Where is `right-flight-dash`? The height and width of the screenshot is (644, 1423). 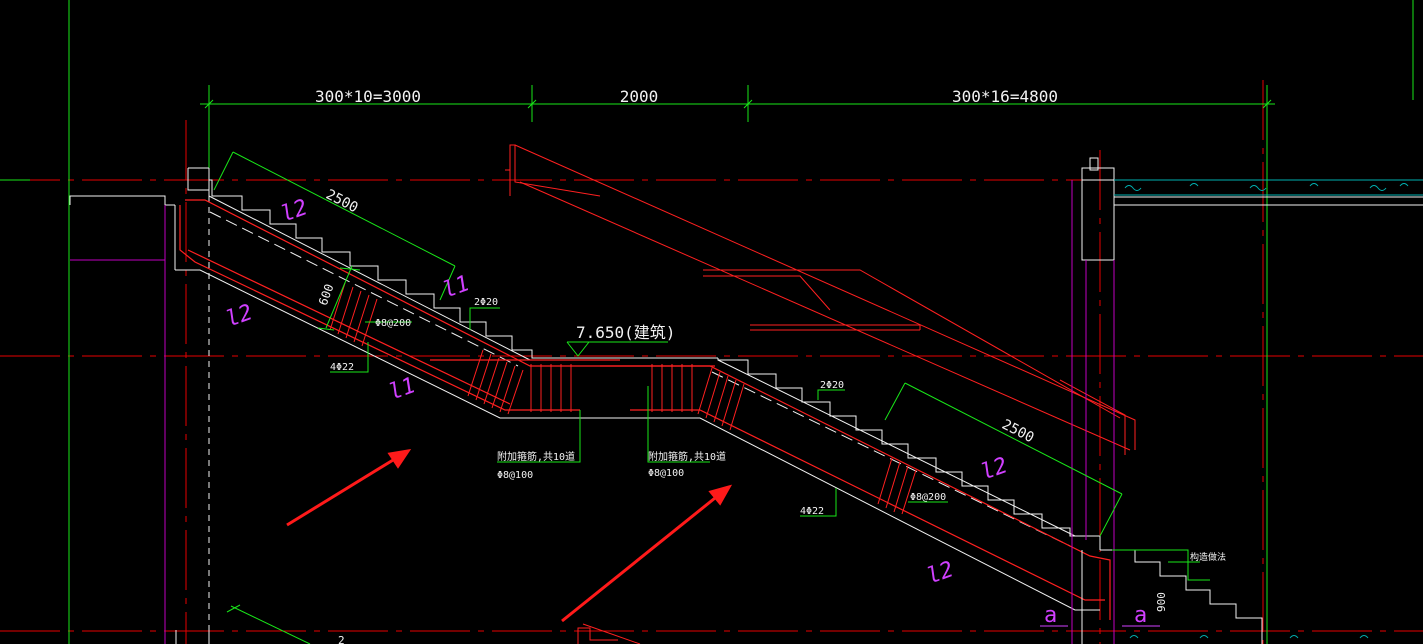 right-flight-dash is located at coordinates (891, 459).